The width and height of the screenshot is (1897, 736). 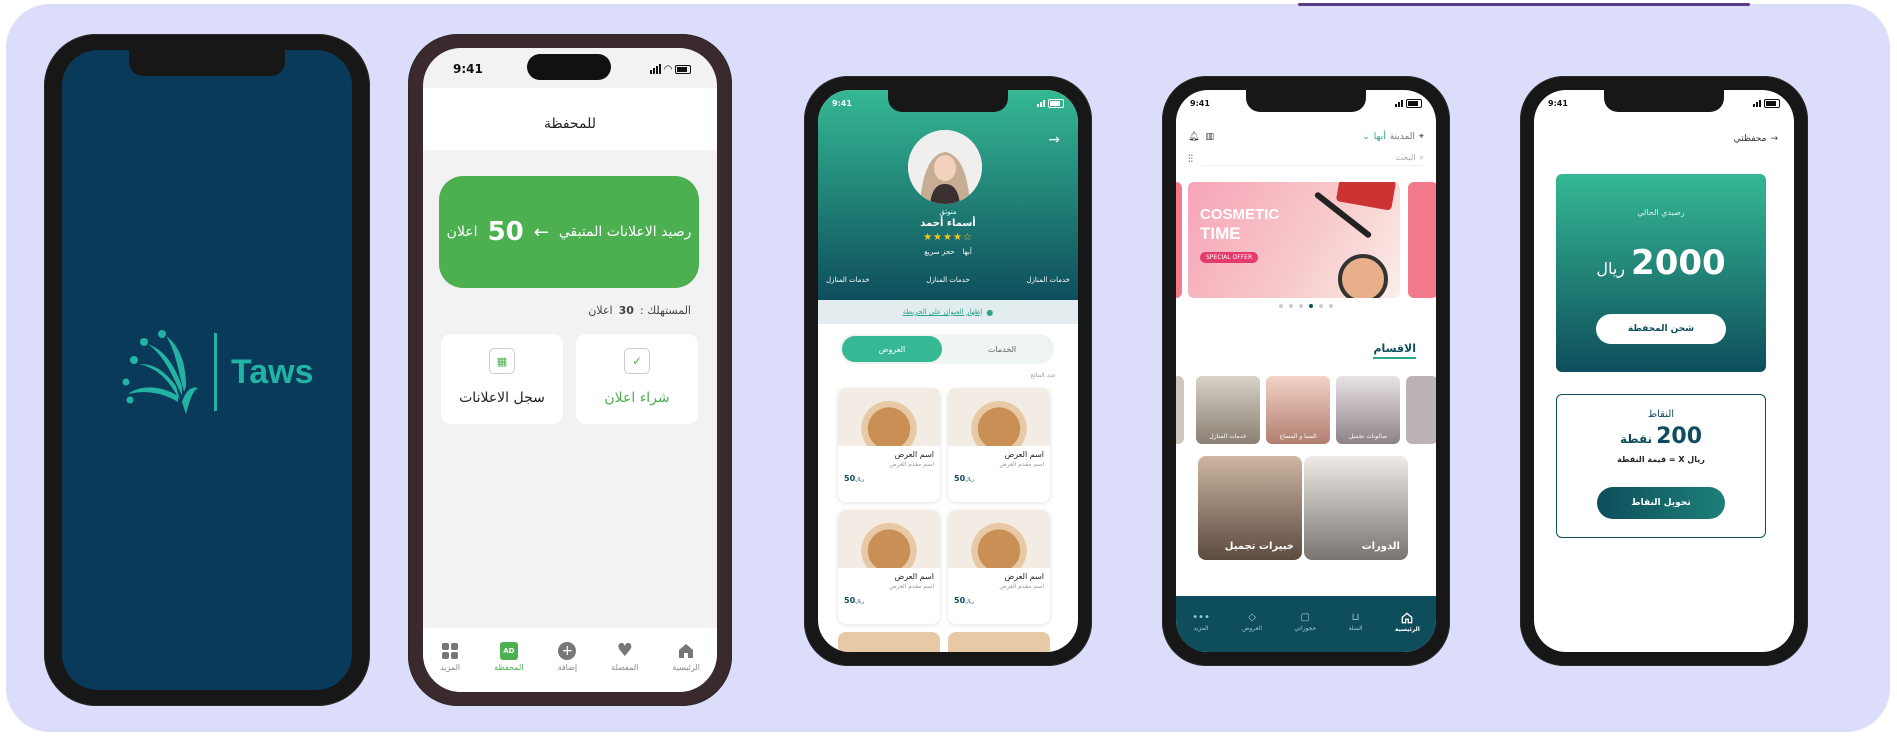 I want to click on search-input: ⌕ البحث, so click(x=1313, y=159).